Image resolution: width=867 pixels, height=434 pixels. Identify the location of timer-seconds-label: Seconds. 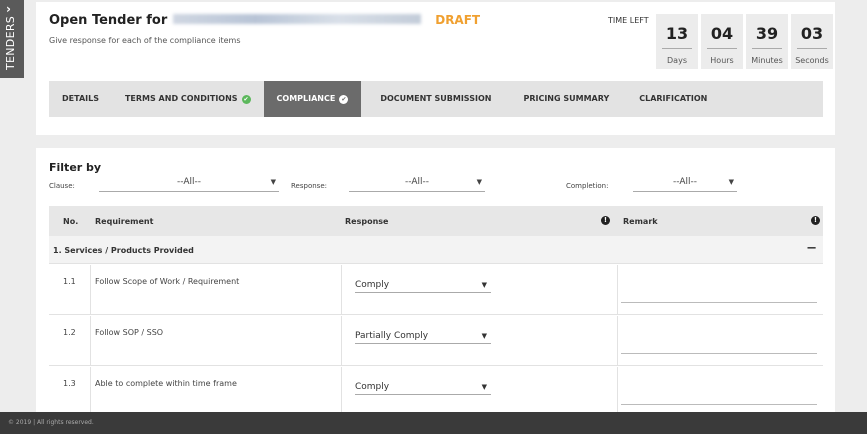
(812, 60).